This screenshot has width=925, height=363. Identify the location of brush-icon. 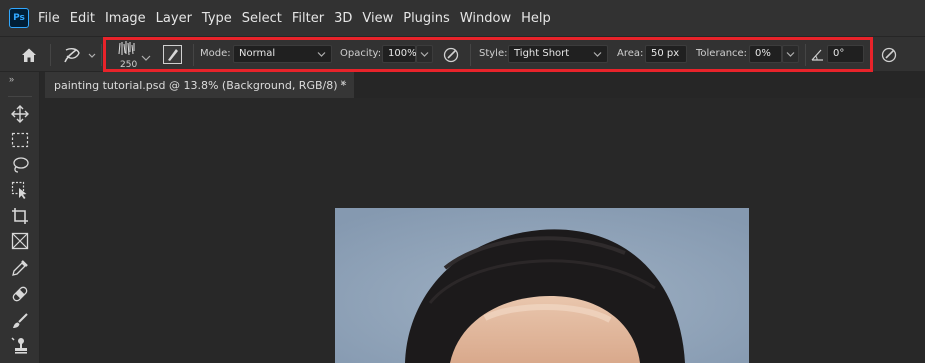
(20, 320).